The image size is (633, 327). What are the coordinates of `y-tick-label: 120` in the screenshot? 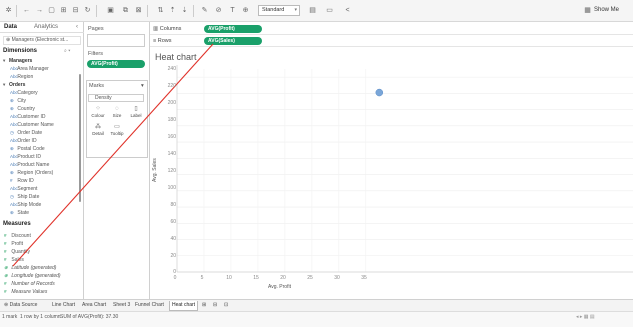 It's located at (171, 171).